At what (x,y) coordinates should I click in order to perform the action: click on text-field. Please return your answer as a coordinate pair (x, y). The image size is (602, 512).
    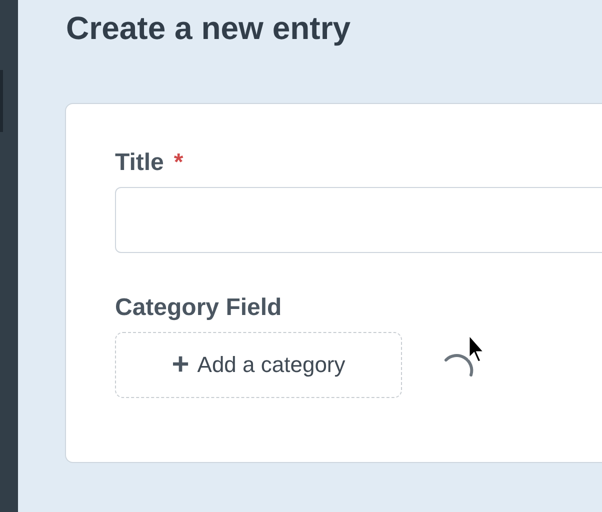
    Looking at the image, I should click on (358, 220).